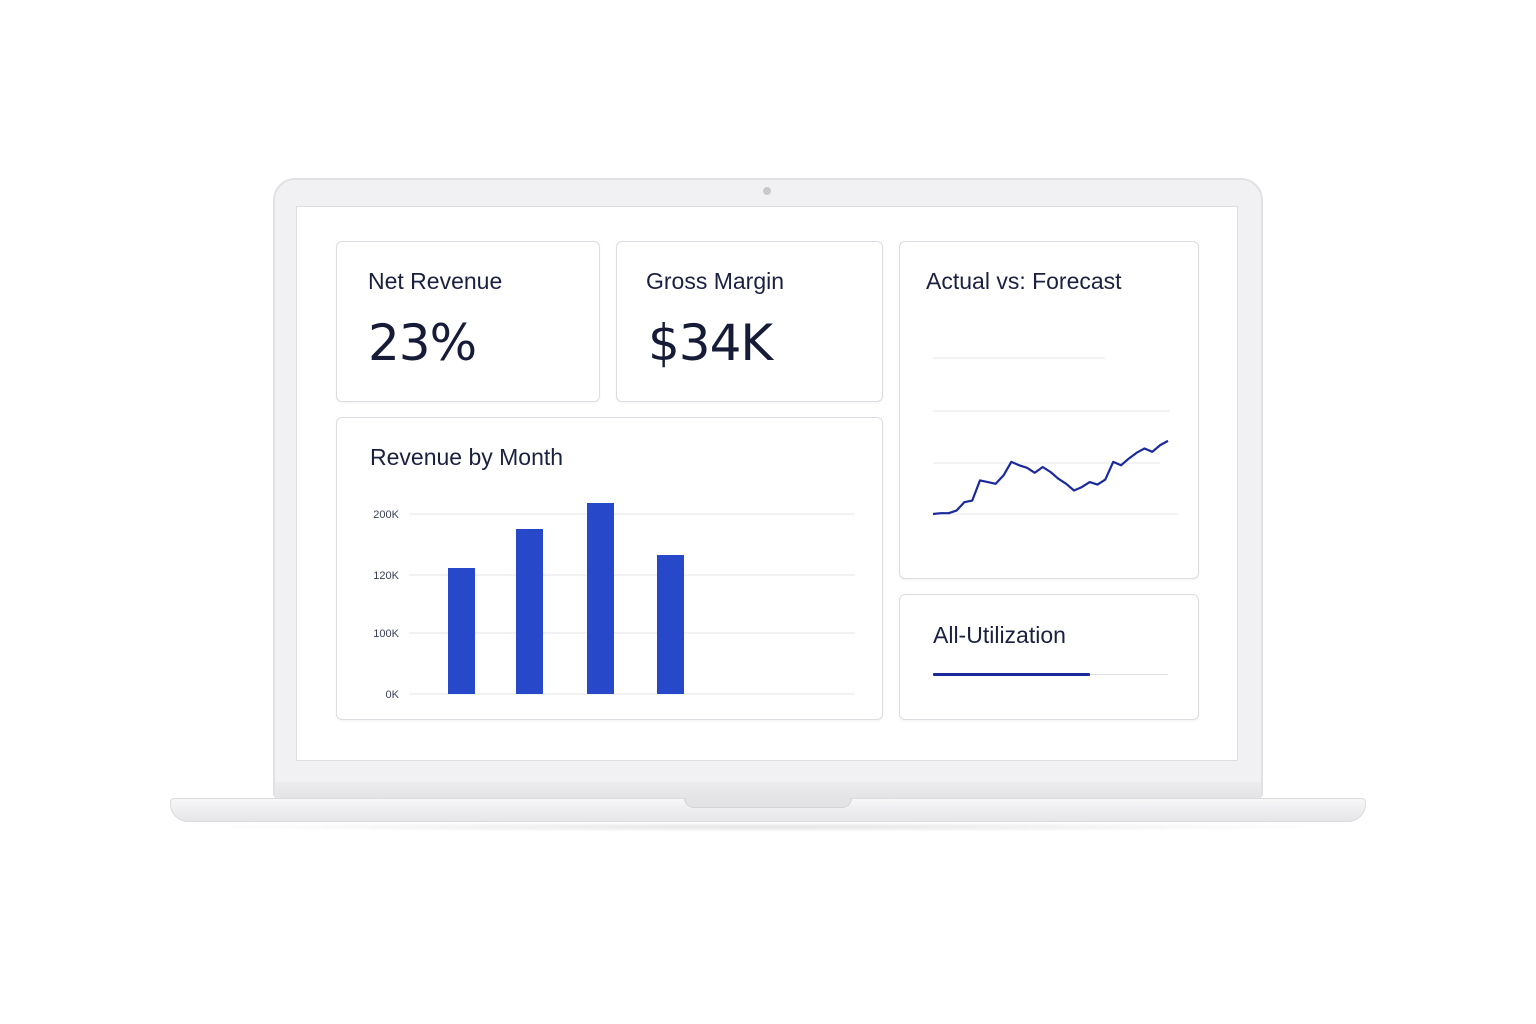 This screenshot has width=1536, height=1024. I want to click on revenue-bar-chart: 200K 120K 100K 0K, so click(614, 602).